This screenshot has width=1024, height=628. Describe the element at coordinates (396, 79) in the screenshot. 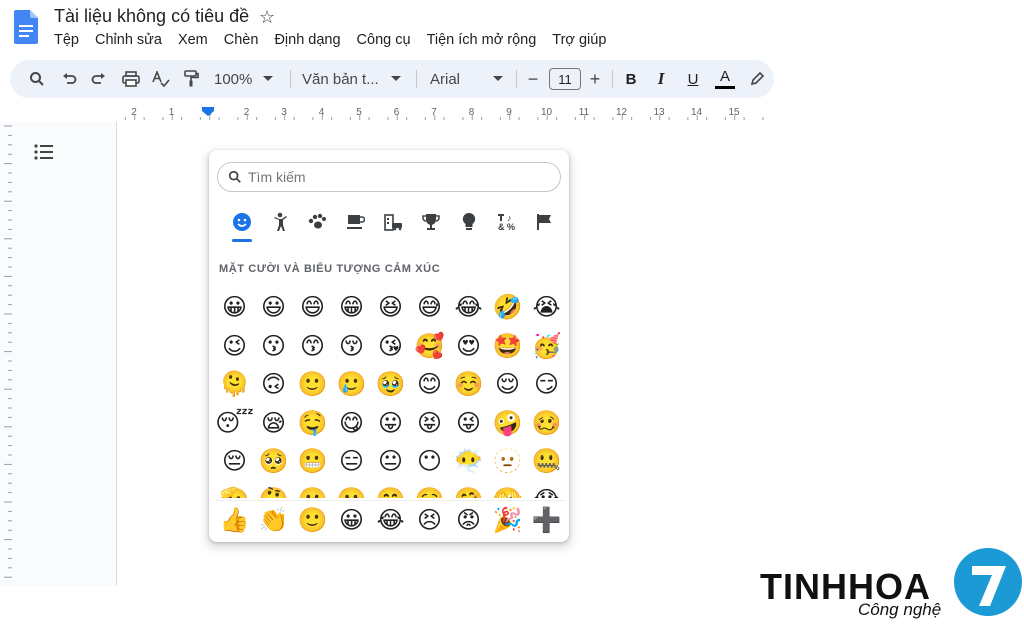

I see `style-dropdown-icon` at that location.